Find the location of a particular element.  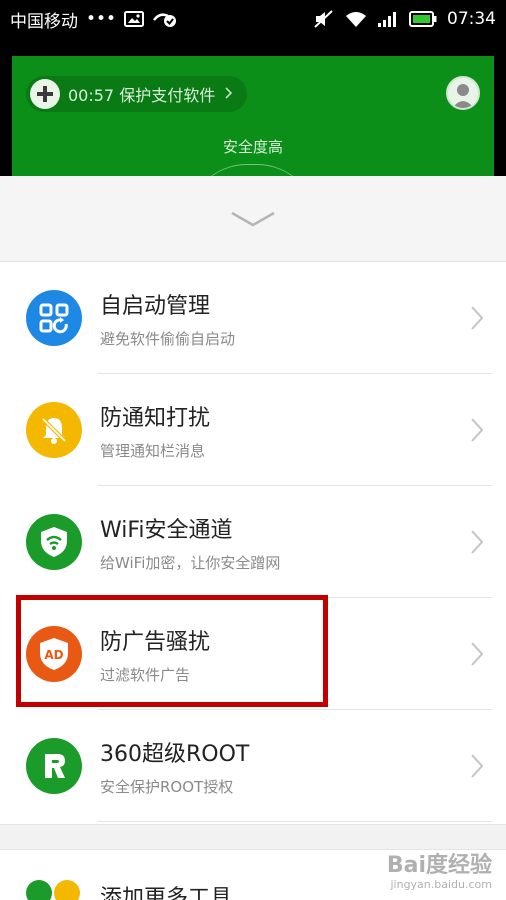

status-bar: 中国移动 ••• 07:34 is located at coordinates (253, 19).